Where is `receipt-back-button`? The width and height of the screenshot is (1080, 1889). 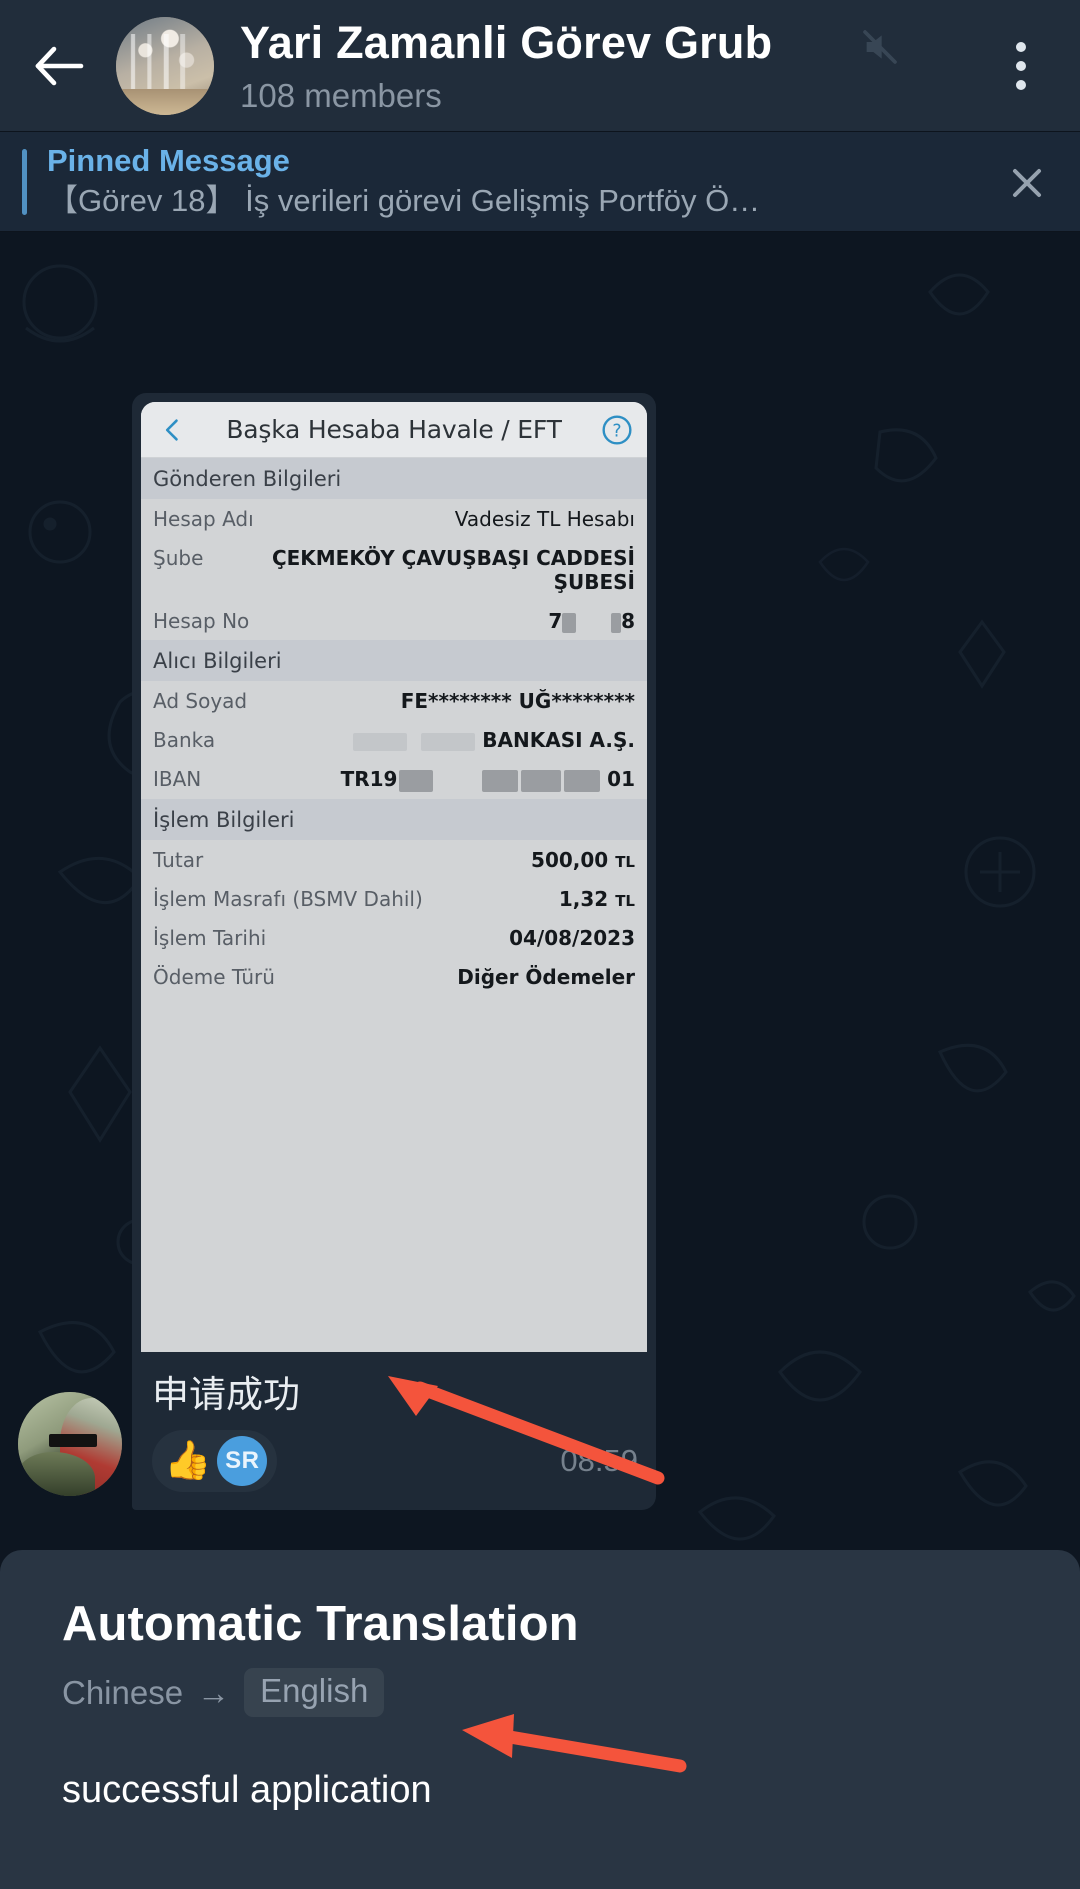 receipt-back-button is located at coordinates (173, 430).